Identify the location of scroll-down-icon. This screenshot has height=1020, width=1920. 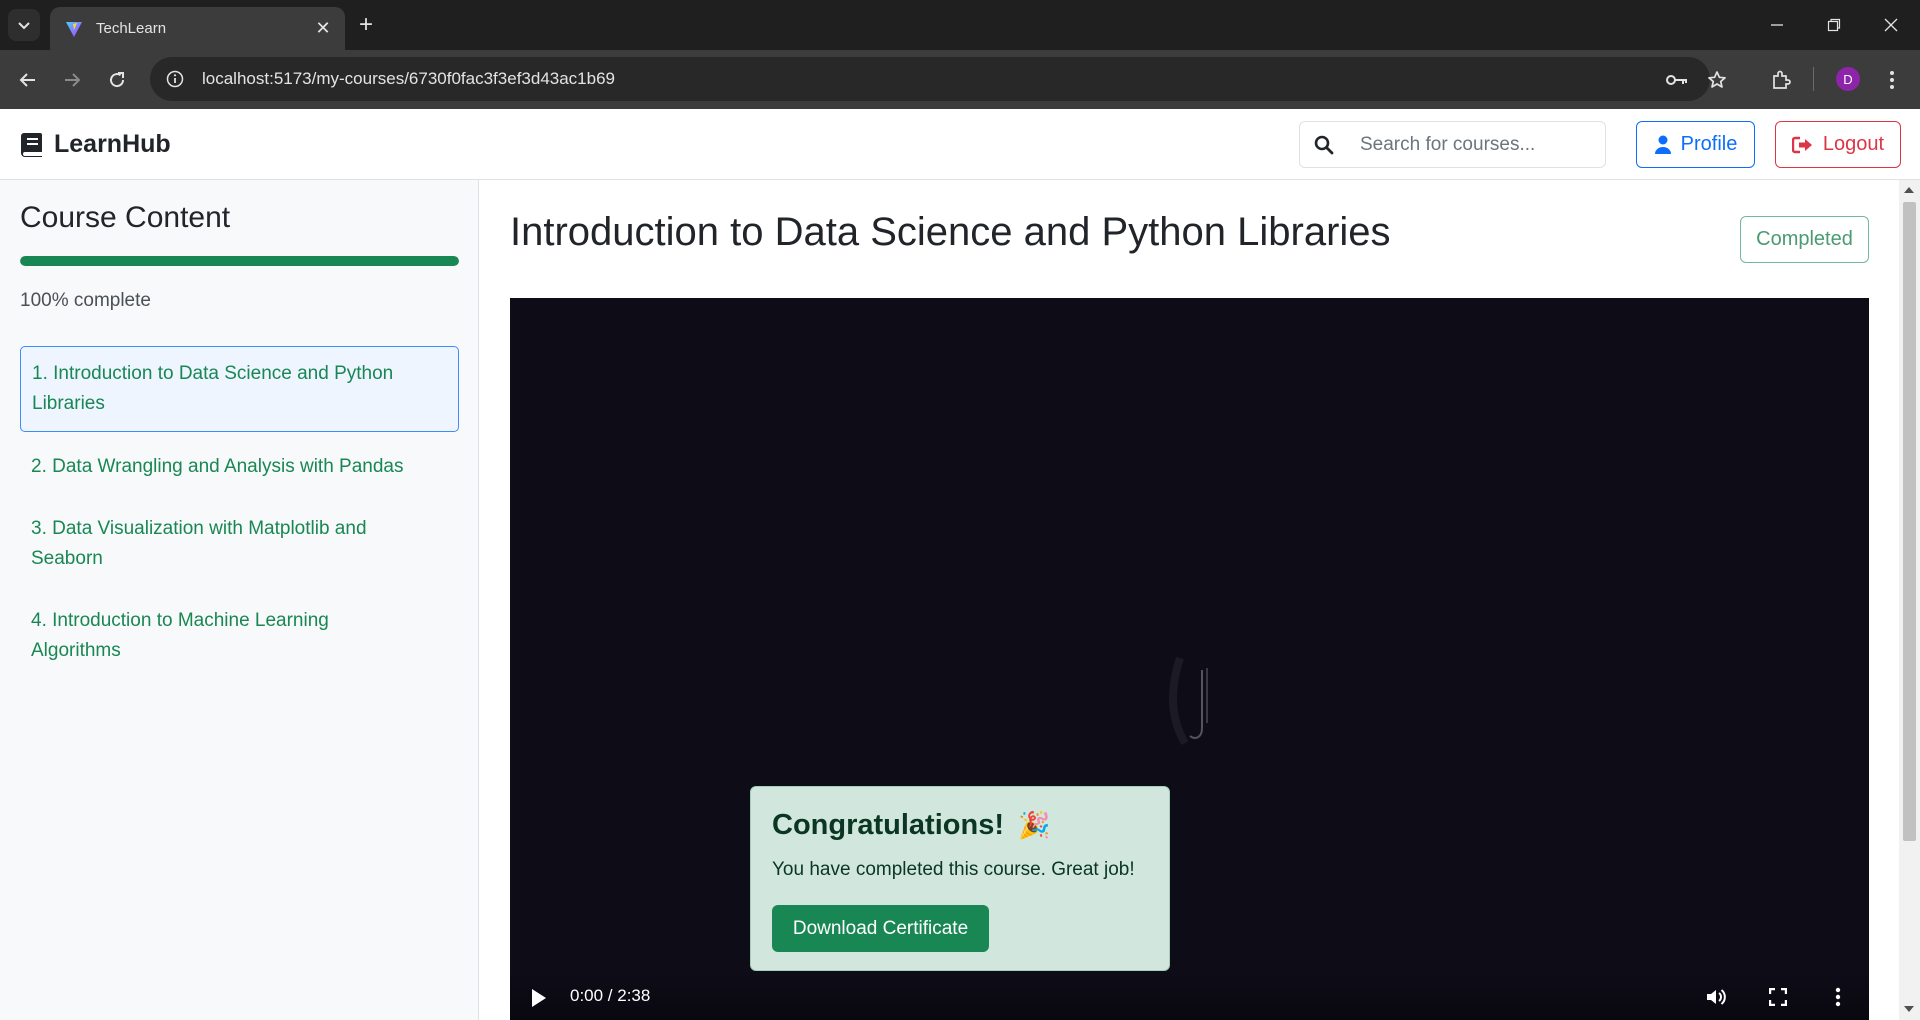
(1909, 1009).